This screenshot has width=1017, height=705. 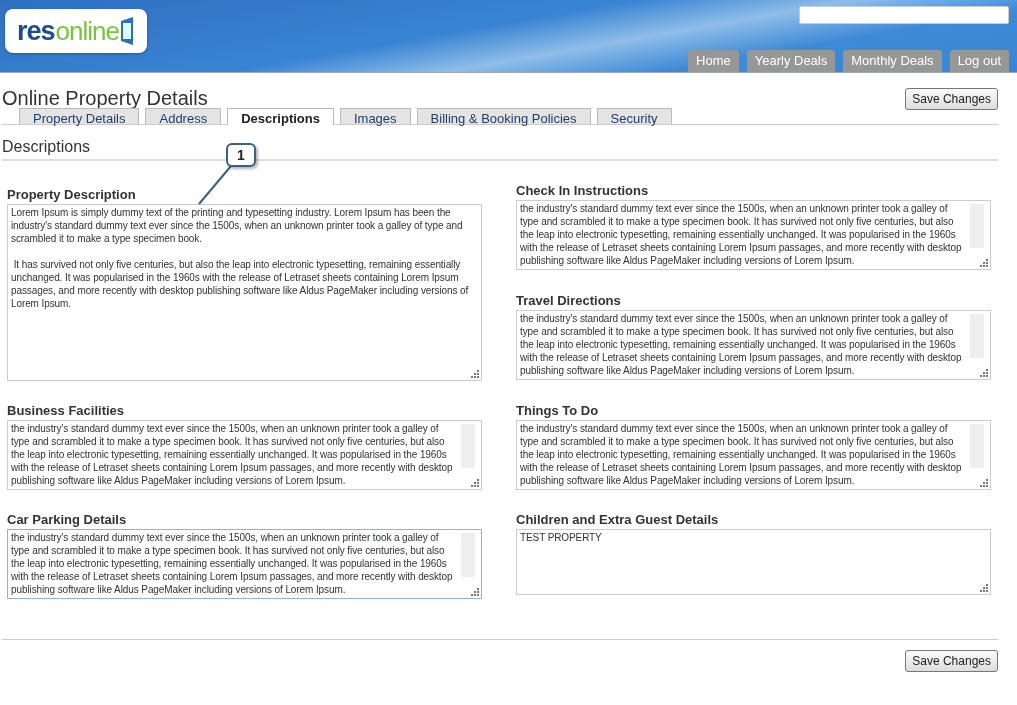 What do you see at coordinates (105, 98) in the screenshot?
I see `page-title: Online Property Details` at bounding box center [105, 98].